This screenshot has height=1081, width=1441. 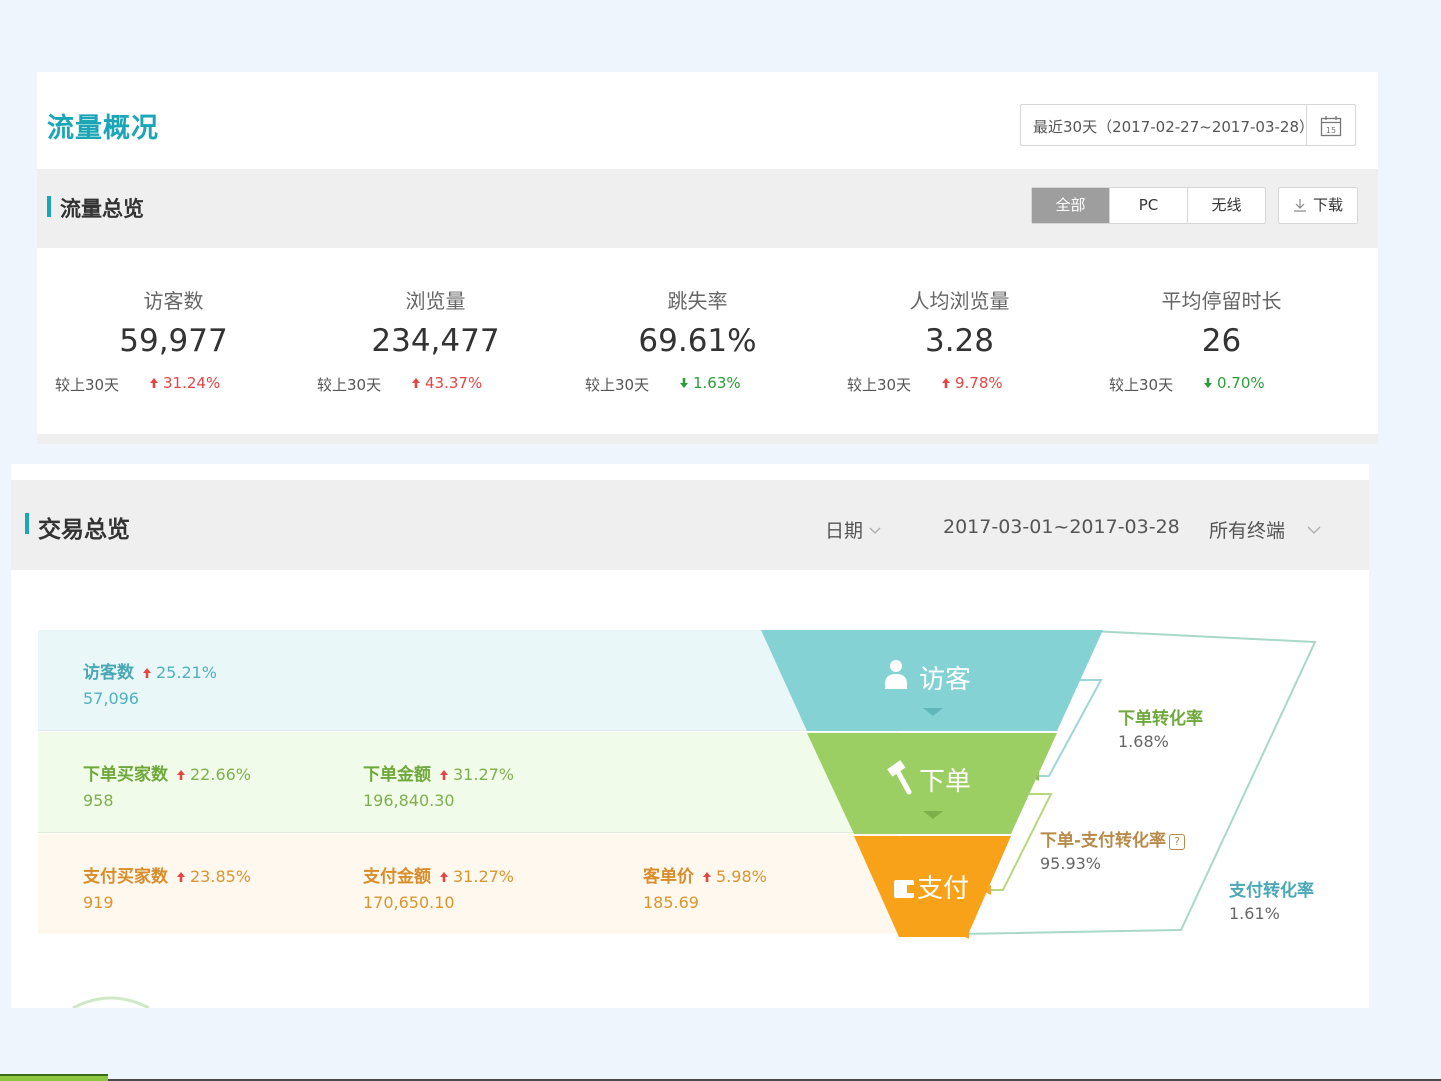 What do you see at coordinates (95, 208) in the screenshot?
I see `traffic-section-title: 流量总览` at bounding box center [95, 208].